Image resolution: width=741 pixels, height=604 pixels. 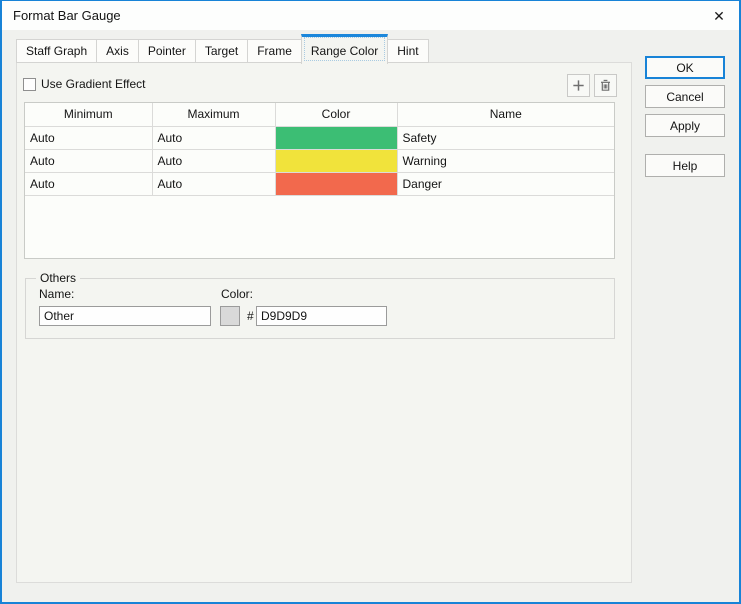 What do you see at coordinates (344, 49) in the screenshot?
I see `tab-range-color: Range Color` at bounding box center [344, 49].